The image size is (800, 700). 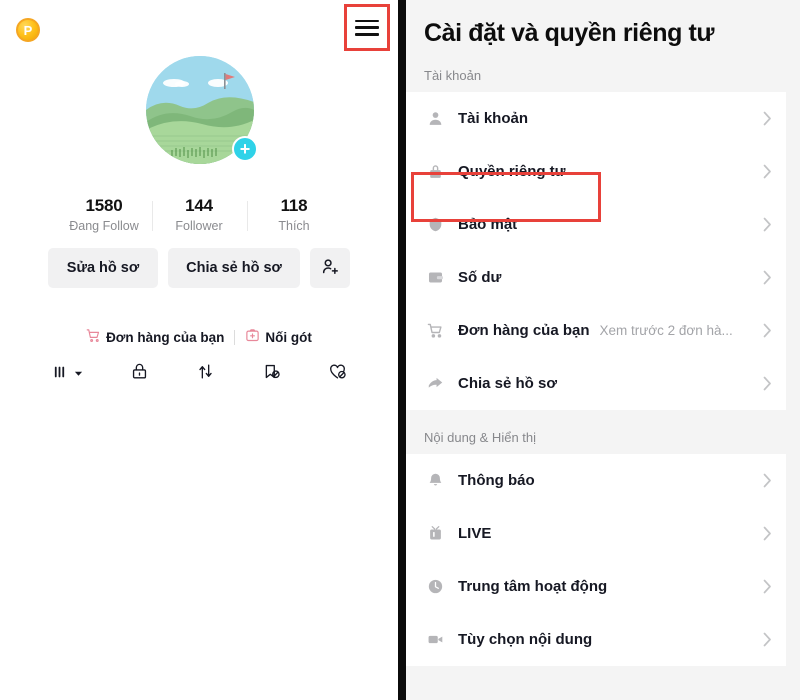 I want to click on settings-row-label: Chia sẻ hồ sơ, so click(x=508, y=383).